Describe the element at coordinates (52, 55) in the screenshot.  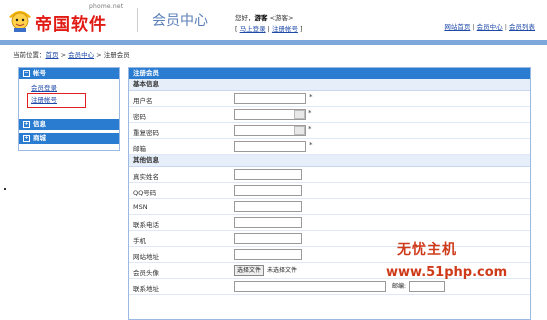
I see `breadcrumb-home-link: 首页` at that location.